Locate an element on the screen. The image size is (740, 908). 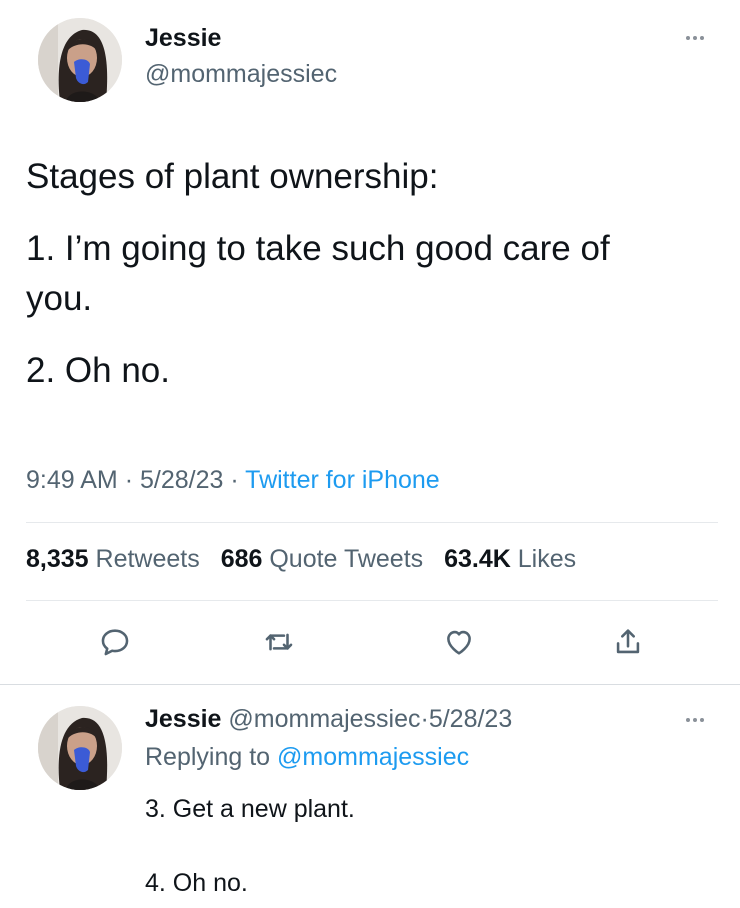
tweet-line: 1. I’m going to take such good care of is located at coordinates (318, 248).